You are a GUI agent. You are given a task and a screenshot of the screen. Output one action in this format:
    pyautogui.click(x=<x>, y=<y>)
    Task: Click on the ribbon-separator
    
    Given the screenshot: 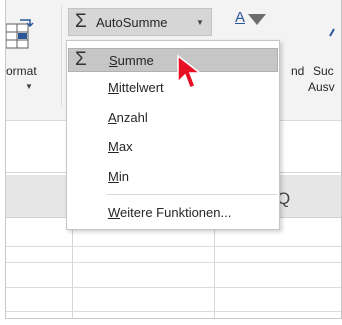 What is the action you would take?
    pyautogui.click(x=61, y=56)
    